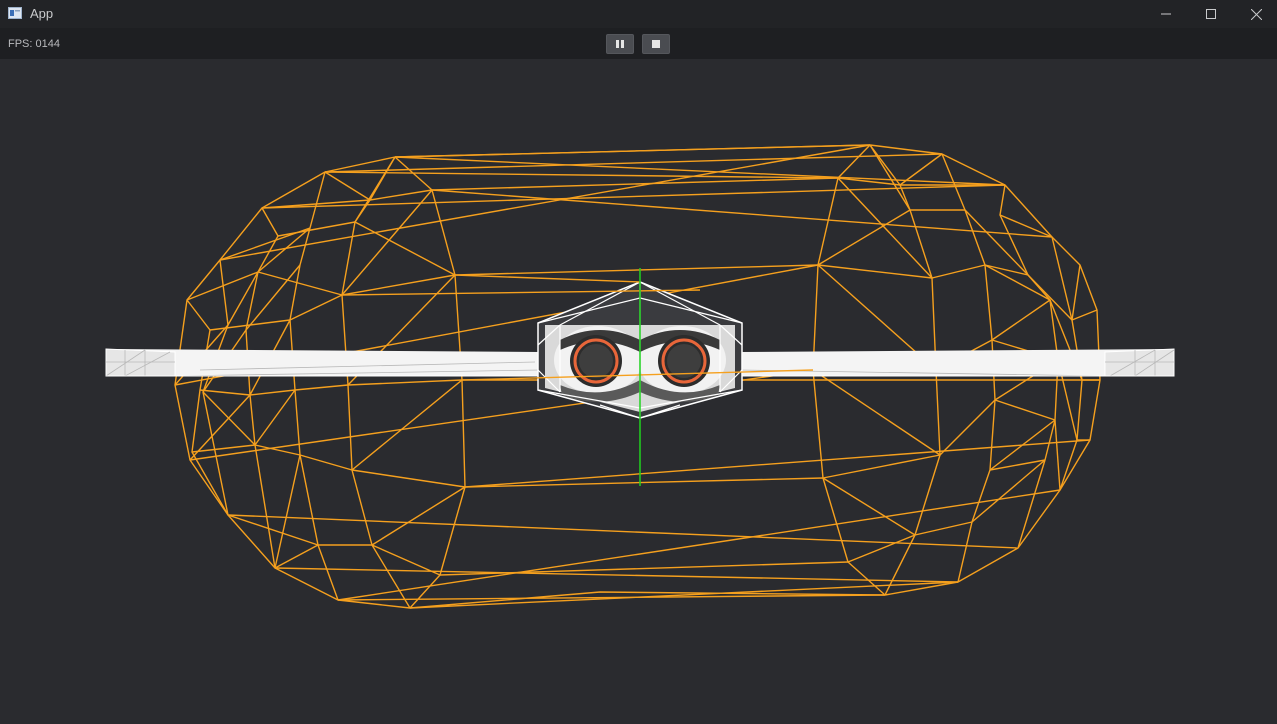 This screenshot has height=724, width=1277. Describe the element at coordinates (15, 13) in the screenshot. I see `app-window-icon` at that location.